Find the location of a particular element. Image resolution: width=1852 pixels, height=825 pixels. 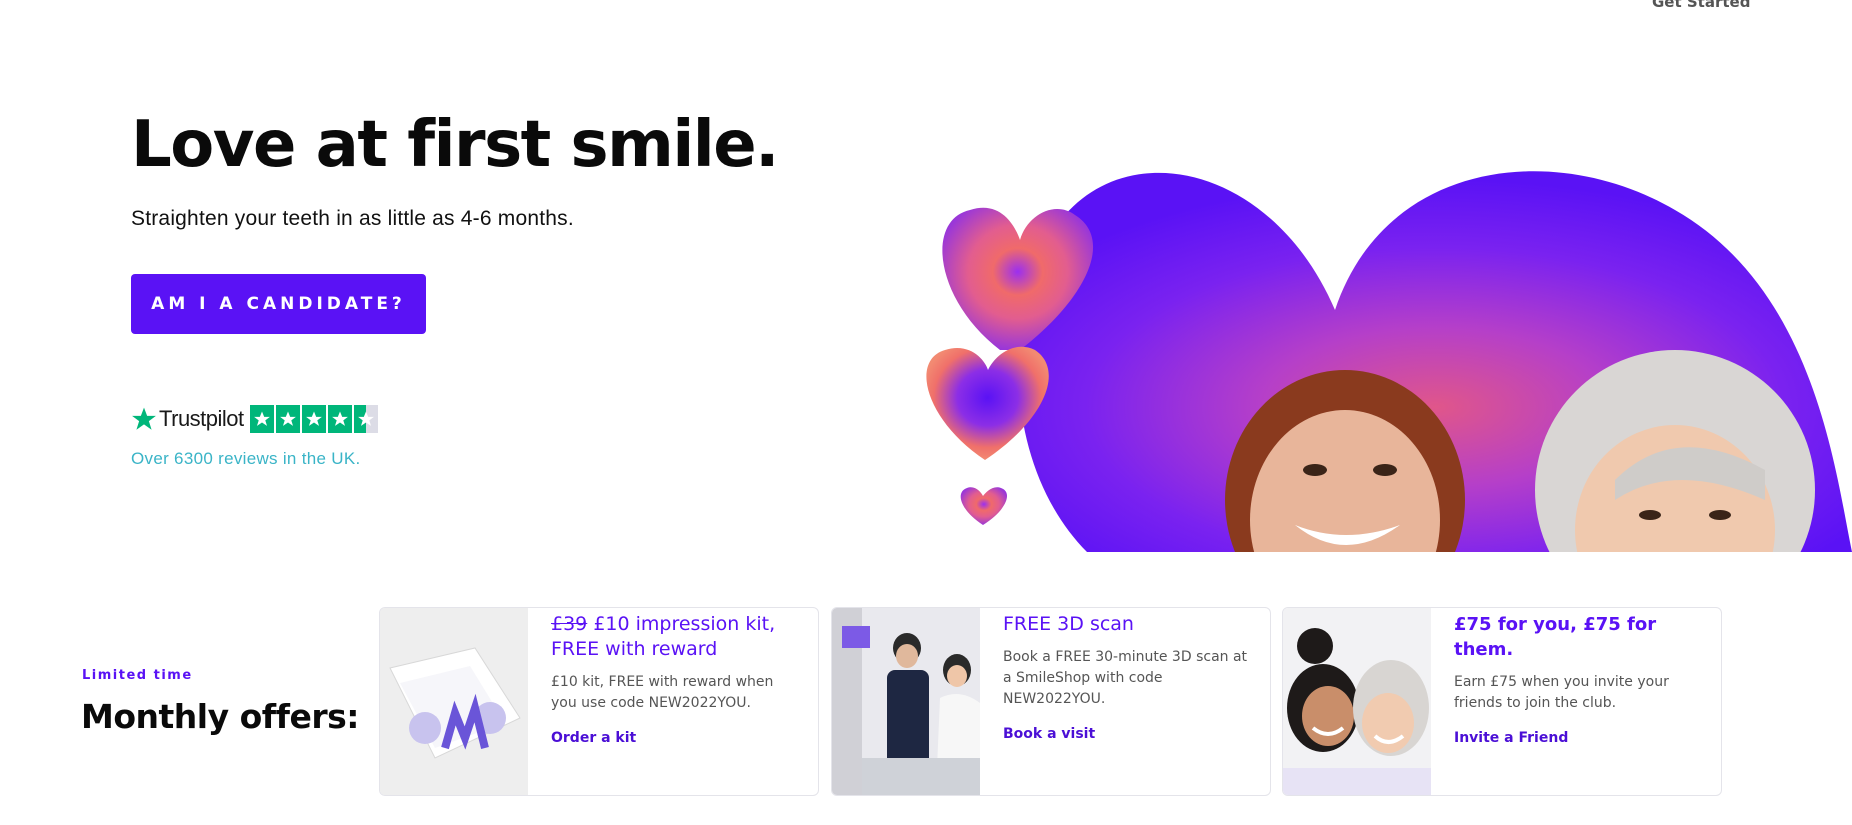

offer-title: £39 £10 impression kit, FREE with reward is located at coordinates (674, 637).